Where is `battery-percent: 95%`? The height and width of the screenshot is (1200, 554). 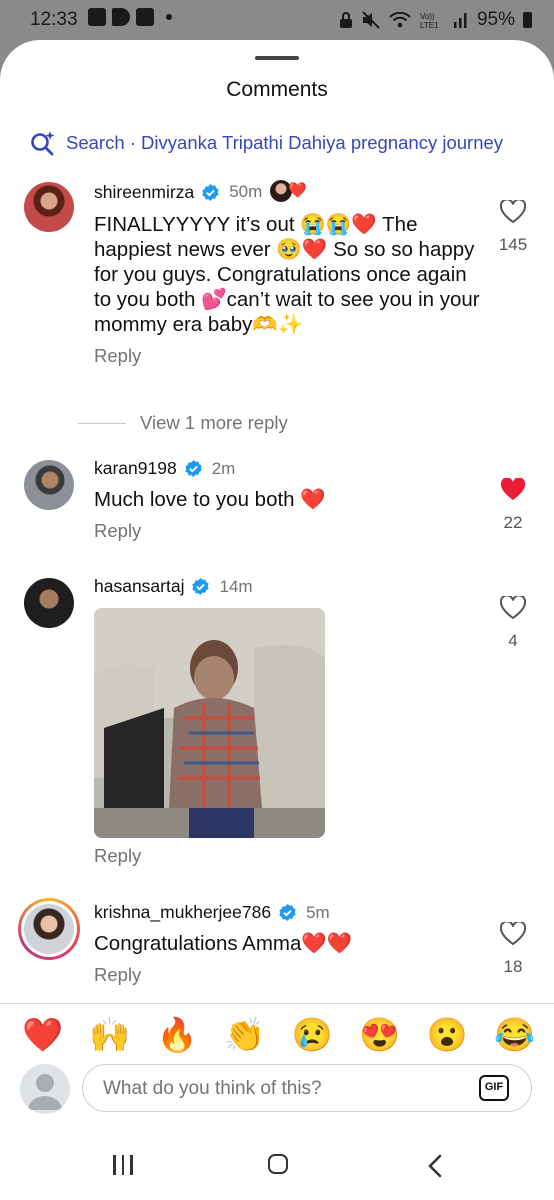 battery-percent: 95% is located at coordinates (495, 19).